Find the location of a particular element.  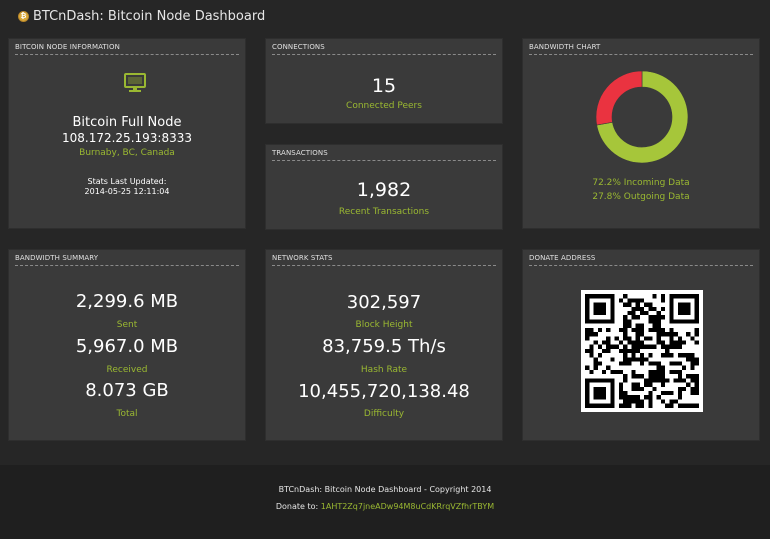

donate-address-panel: DONATE ADDRESS is located at coordinates (641, 345).